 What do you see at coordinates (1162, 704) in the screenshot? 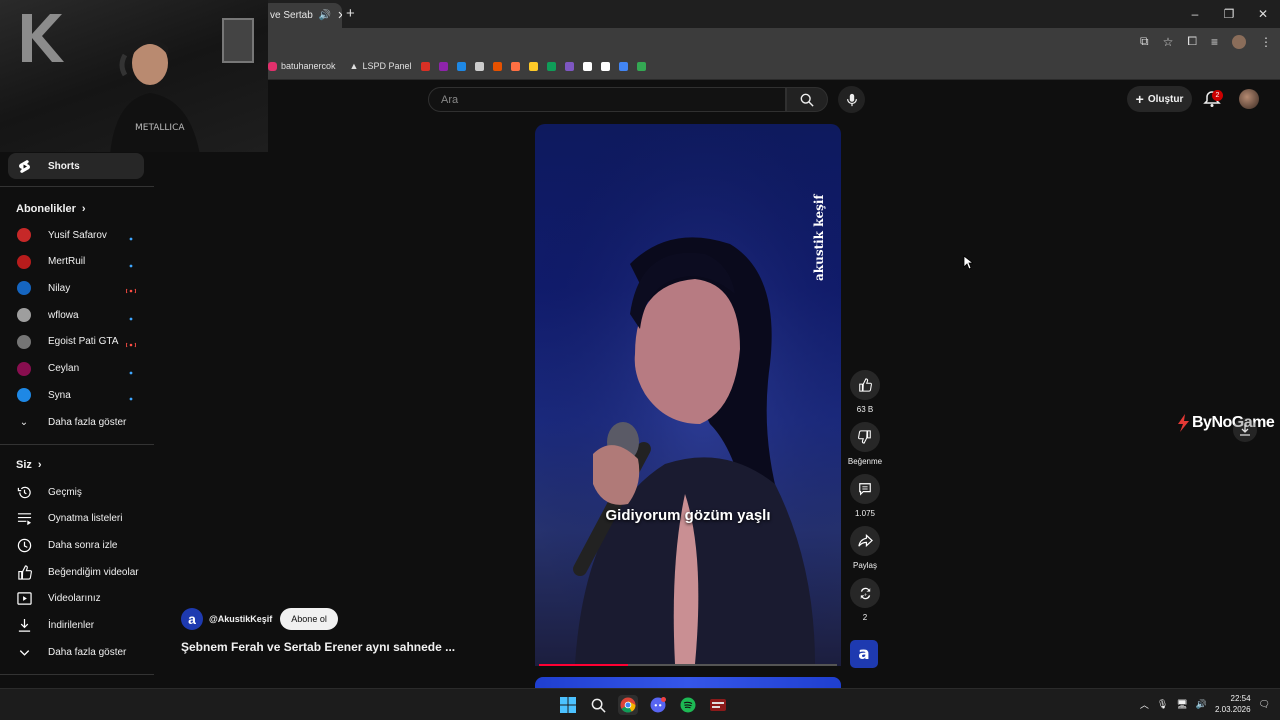
I see `microphone-tray-icon: 🎙` at bounding box center [1162, 704].